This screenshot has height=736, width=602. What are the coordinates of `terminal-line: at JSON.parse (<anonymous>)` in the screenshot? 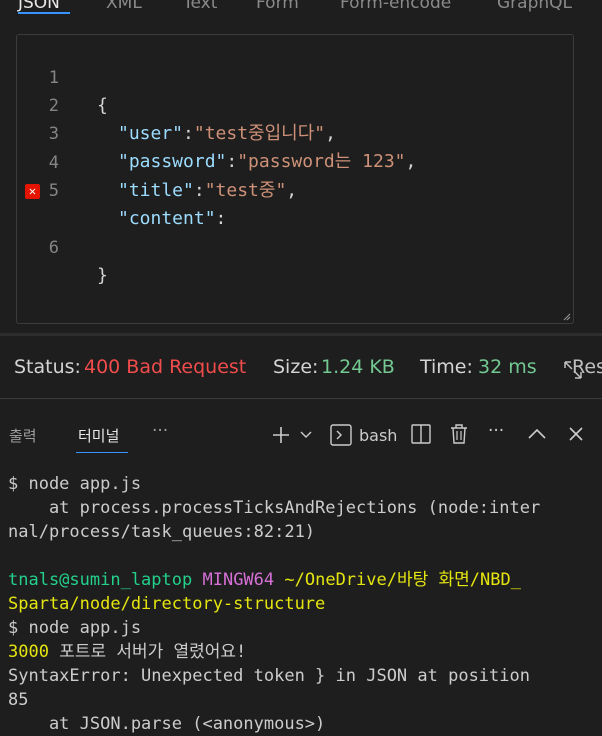 It's located at (167, 724).